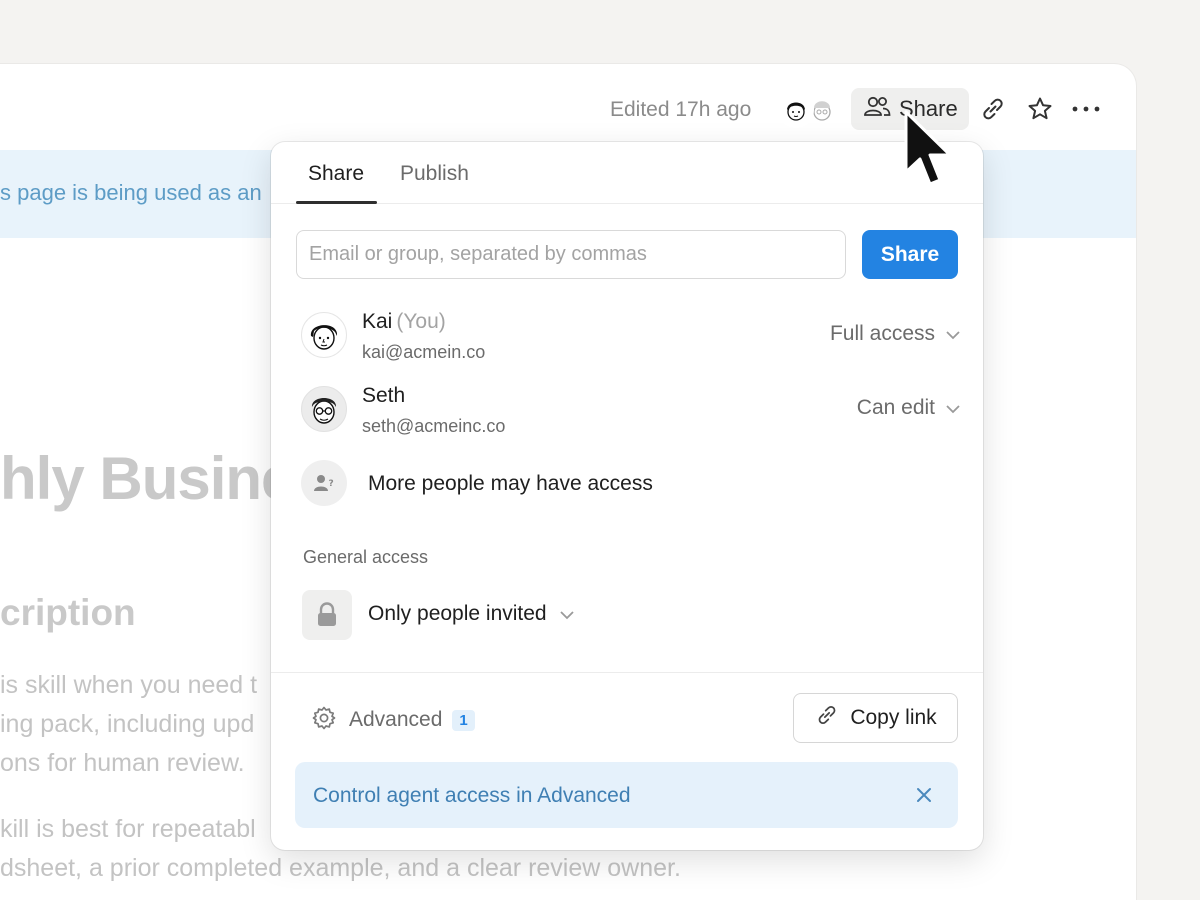 The height and width of the screenshot is (900, 1200). I want to click on page-heading: cription, so click(68, 612).